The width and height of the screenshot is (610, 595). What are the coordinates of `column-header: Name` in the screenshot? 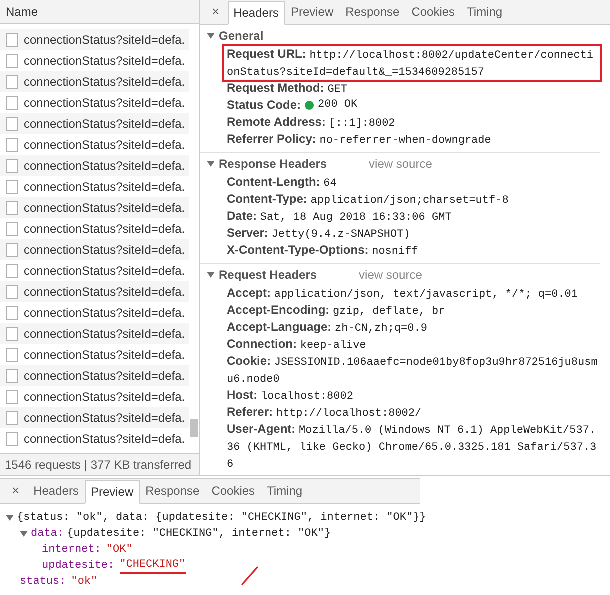 It's located at (99, 12).